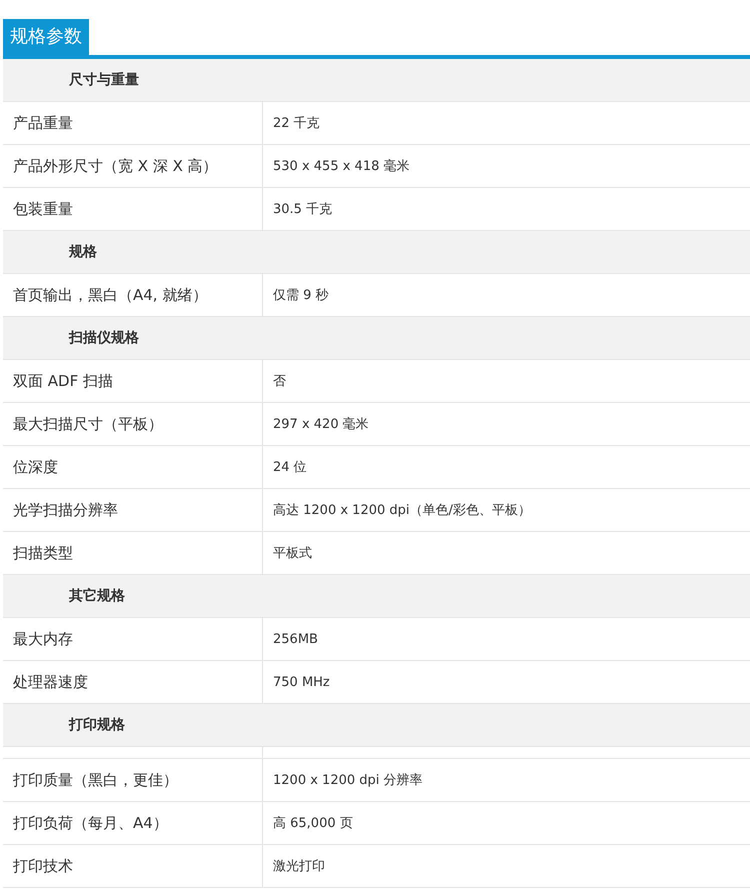 This screenshot has height=894, width=750. What do you see at coordinates (303, 210) in the screenshot?
I see `table-cell-text: 30.5 千克` at bounding box center [303, 210].